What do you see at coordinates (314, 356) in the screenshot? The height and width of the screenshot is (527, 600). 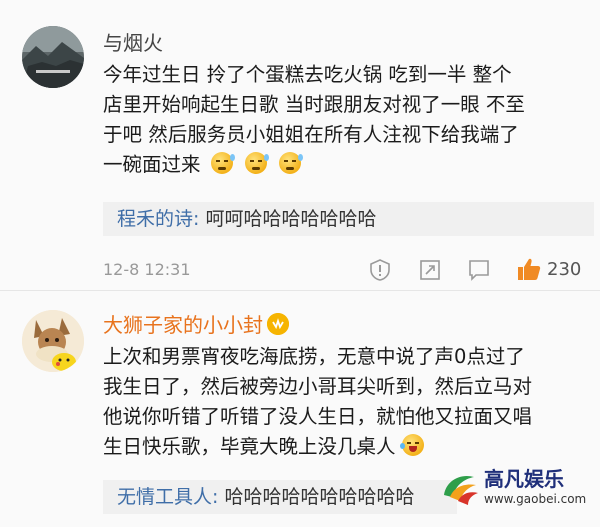 I see `comment-line: 上次和男票宵夜吃海底捞，无意中说了声0点过了` at bounding box center [314, 356].